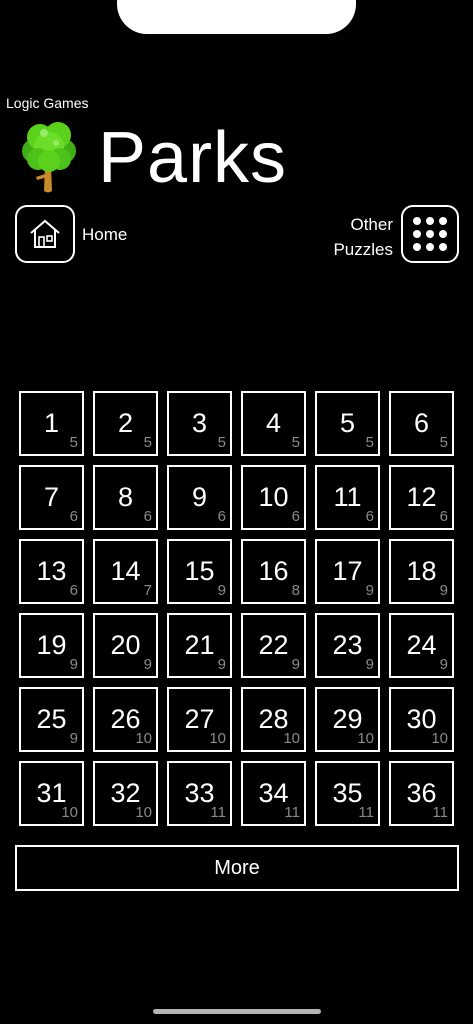  I want to click on puzzle-cell: 17 9, so click(347, 571).